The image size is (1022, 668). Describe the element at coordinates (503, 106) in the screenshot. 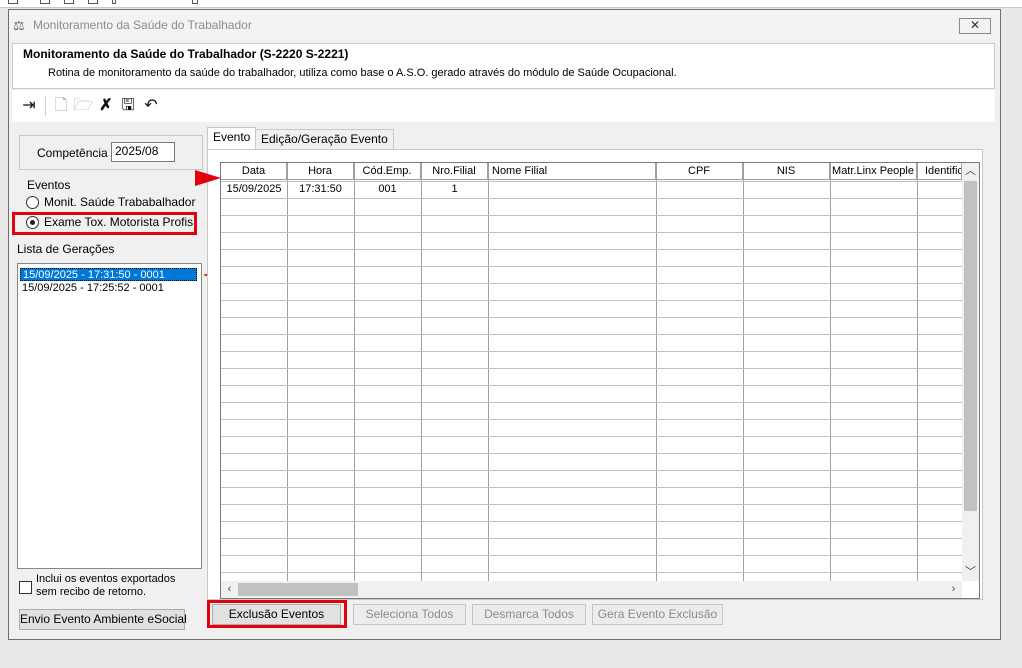

I see `toolbar: ⇥ 🗋 🗁 ✗ 🖫 ↶` at that location.